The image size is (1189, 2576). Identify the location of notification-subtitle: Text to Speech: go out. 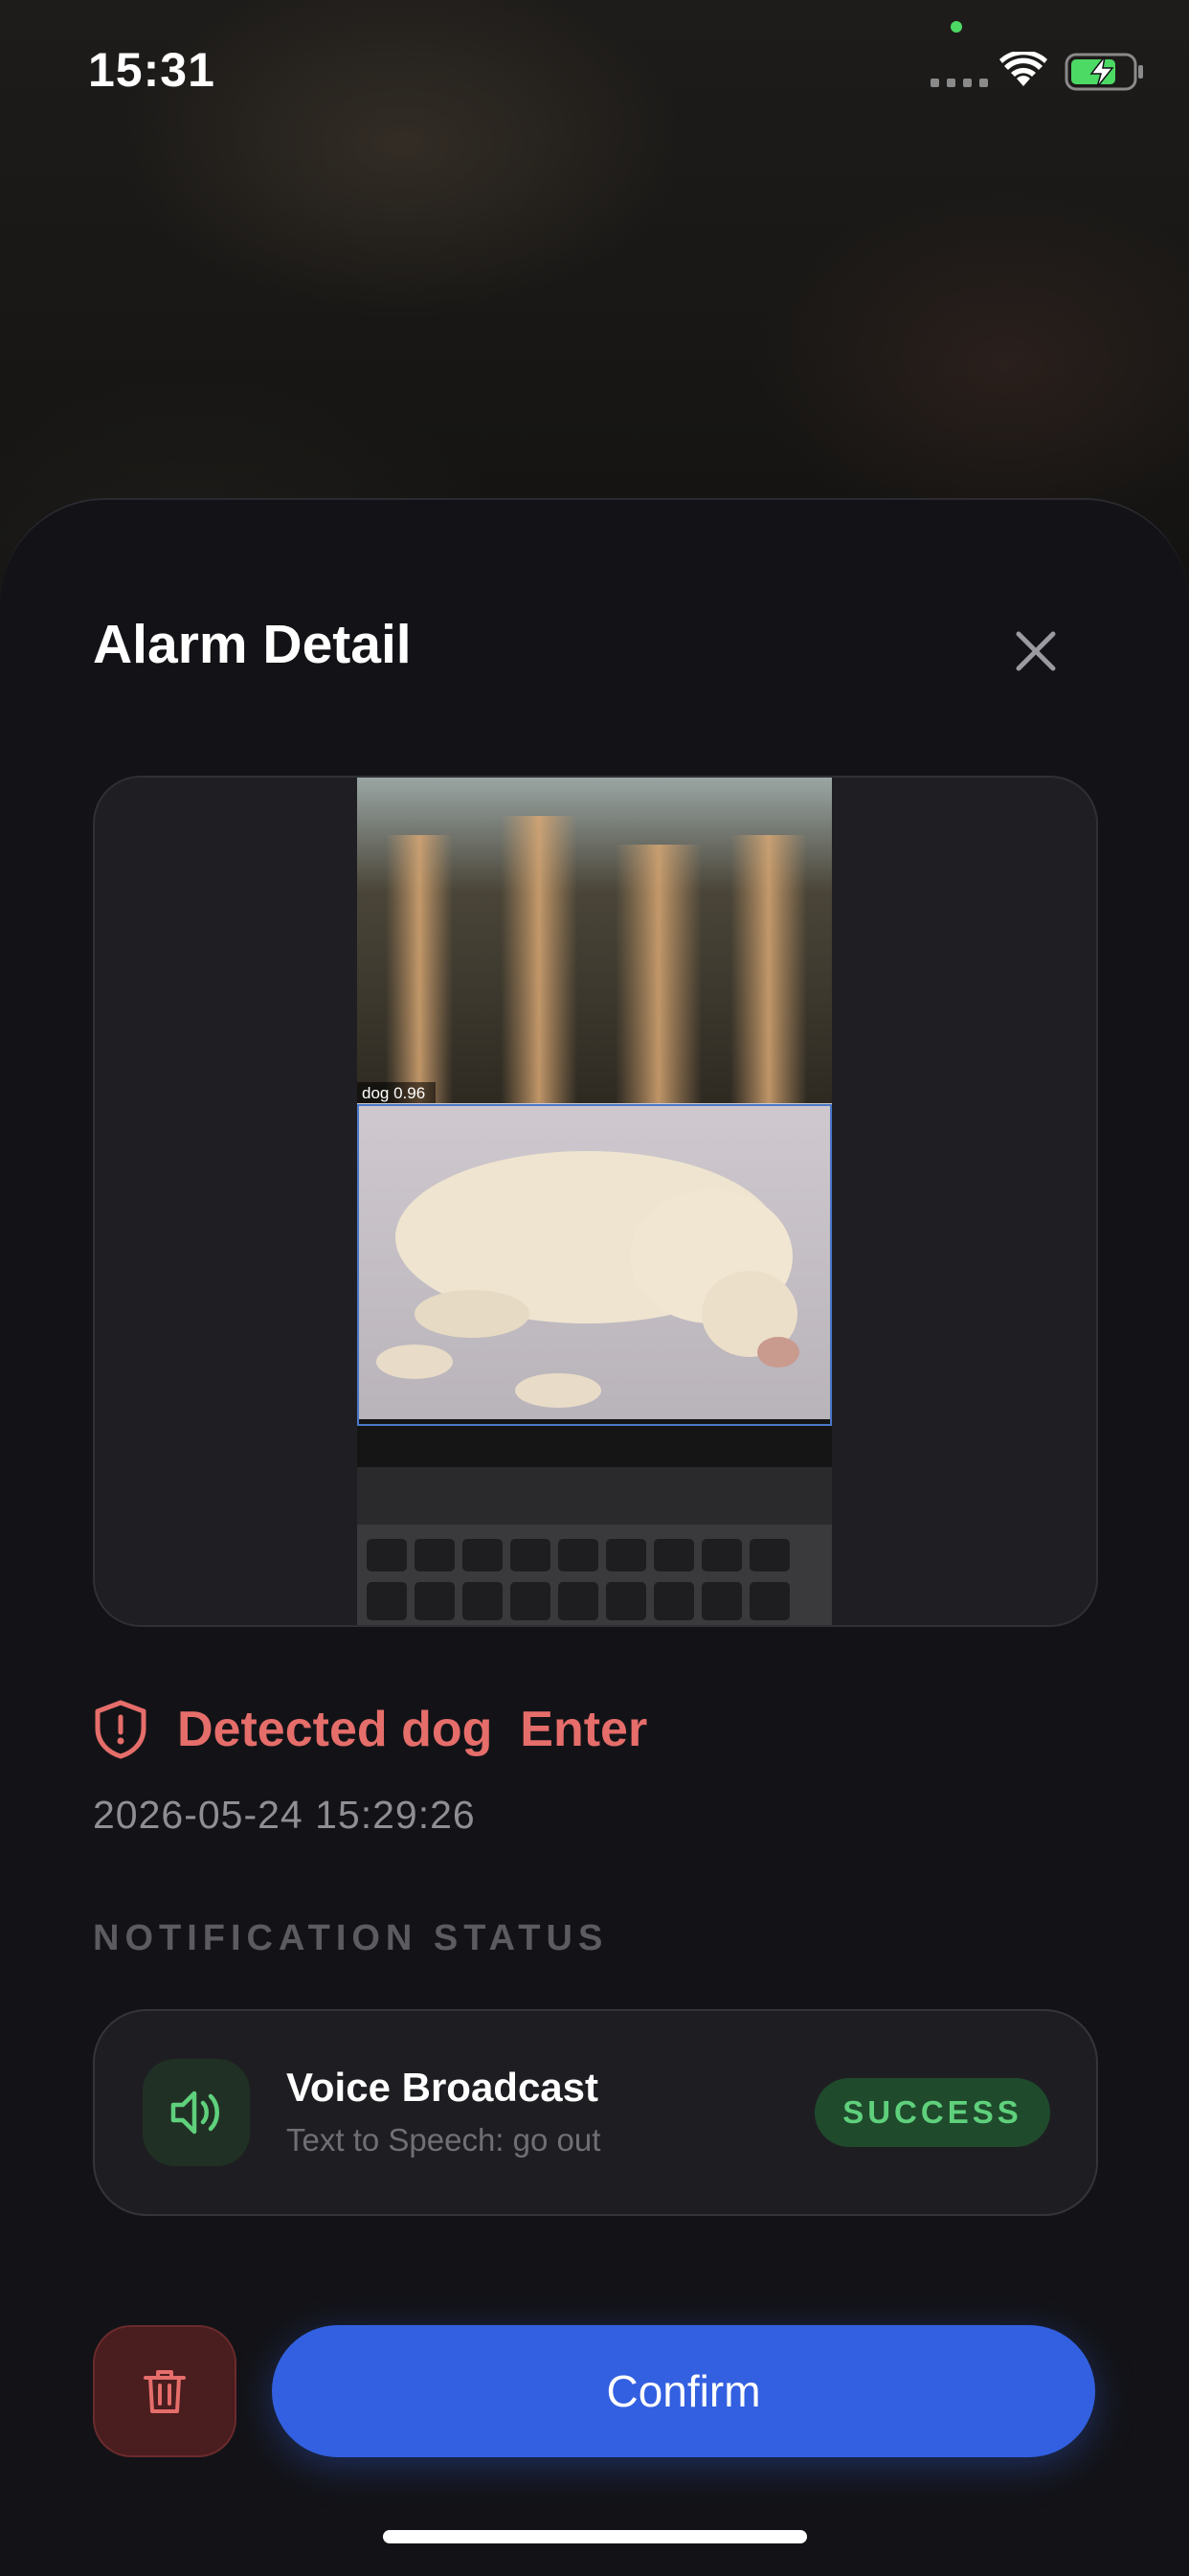
(443, 2140).